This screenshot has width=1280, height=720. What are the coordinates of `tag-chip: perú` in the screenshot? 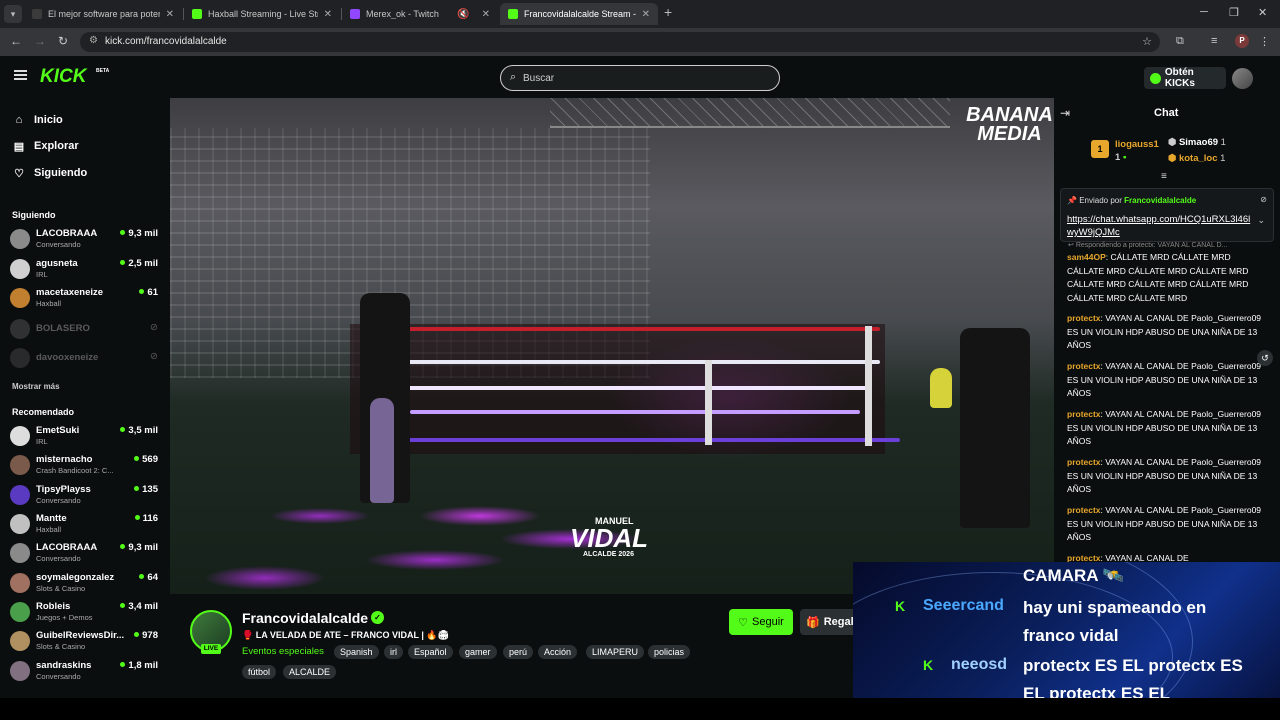 It's located at (518, 652).